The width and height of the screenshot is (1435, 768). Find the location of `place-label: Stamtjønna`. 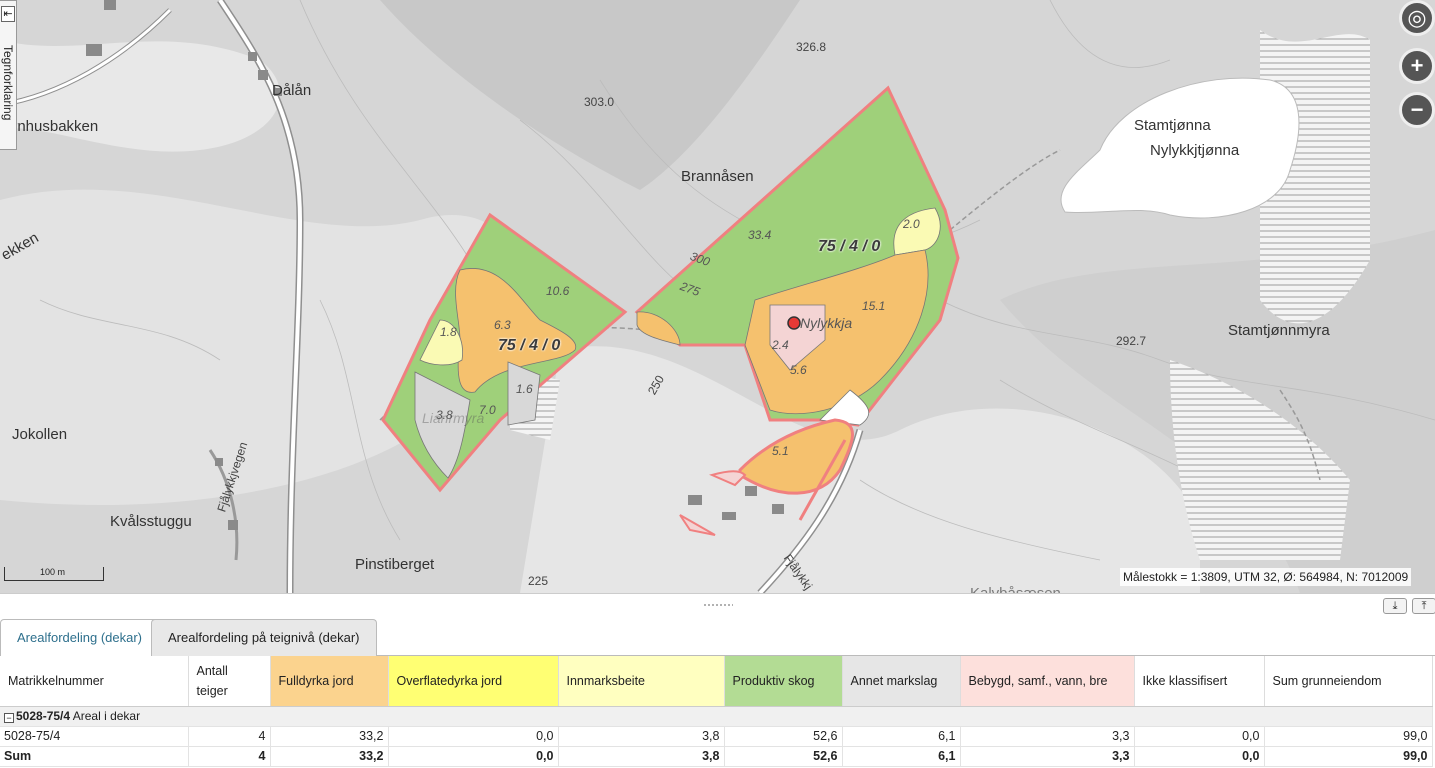

place-label: Stamtjønna is located at coordinates (1172, 125).